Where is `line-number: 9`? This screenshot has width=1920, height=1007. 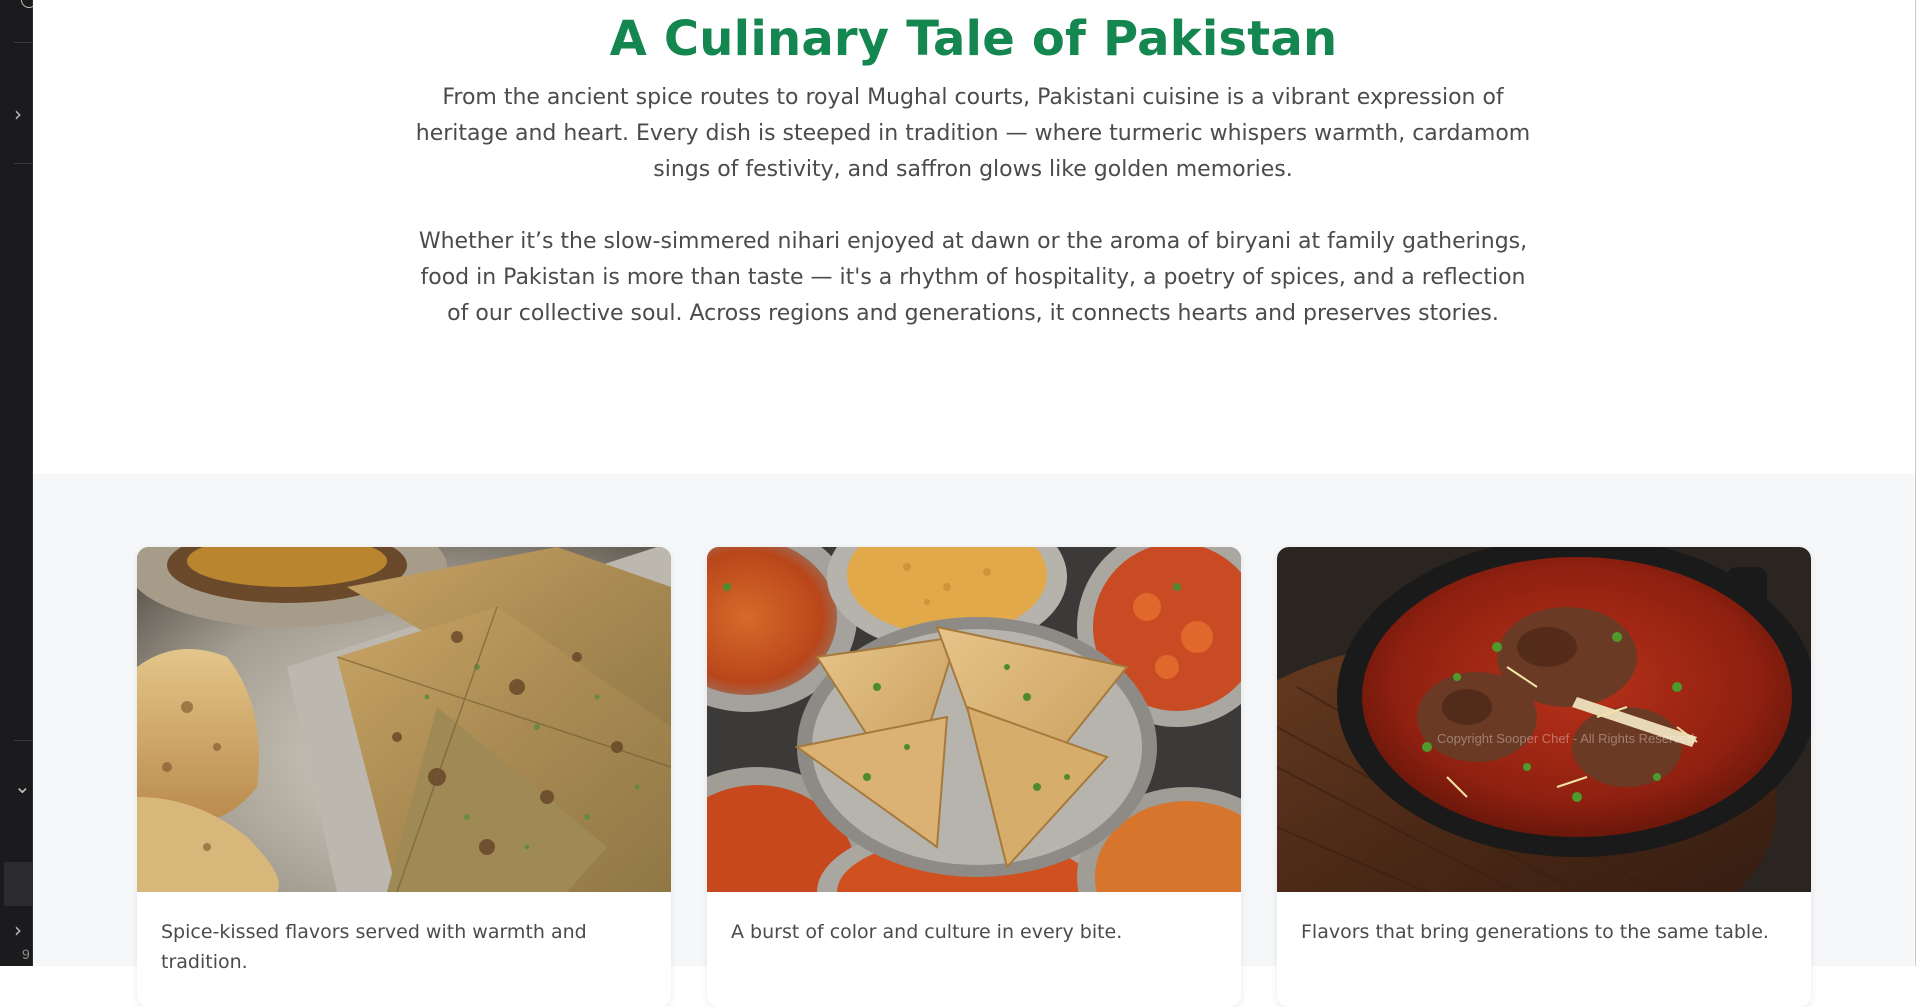 line-number: 9 is located at coordinates (26, 954).